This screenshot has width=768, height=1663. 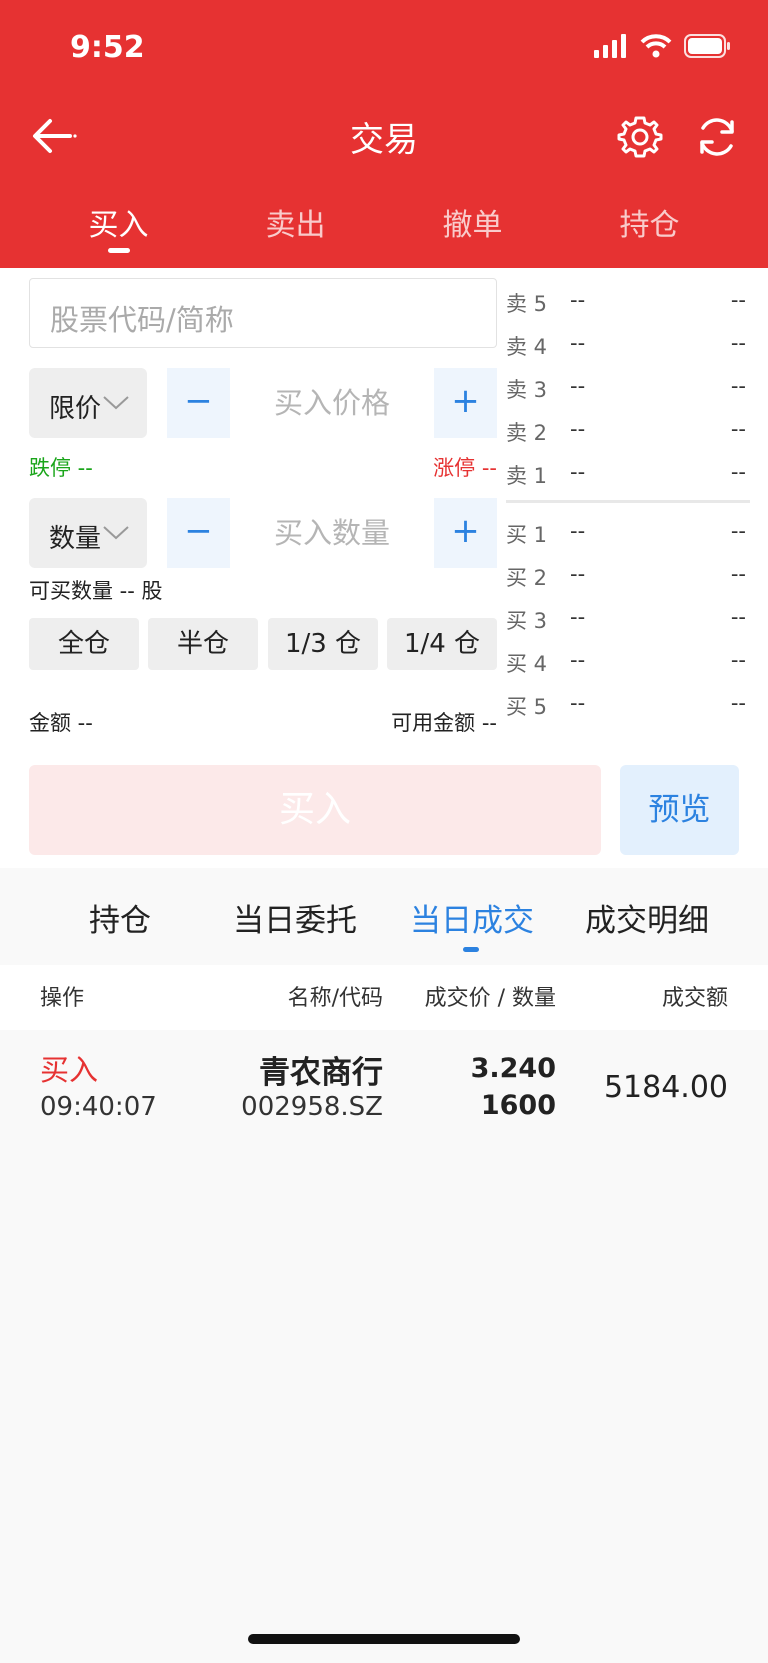 What do you see at coordinates (75, 539) in the screenshot?
I see `quantity-type-label: 数量` at bounding box center [75, 539].